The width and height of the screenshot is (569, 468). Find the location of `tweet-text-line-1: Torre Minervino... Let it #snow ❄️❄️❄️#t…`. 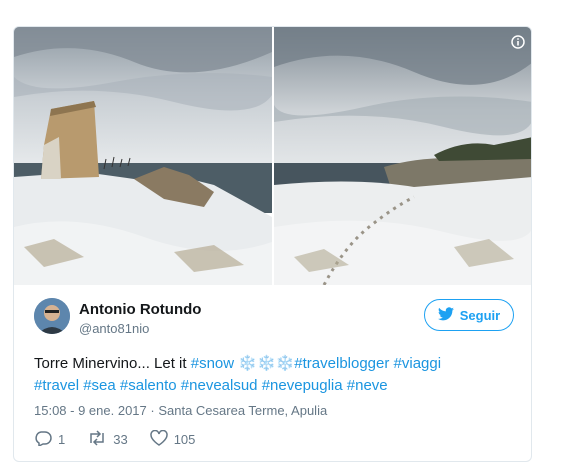

tweet-text-line-1: Torre Minervino... Let it #snow ❄️❄️❄️#t… is located at coordinates (274, 364).